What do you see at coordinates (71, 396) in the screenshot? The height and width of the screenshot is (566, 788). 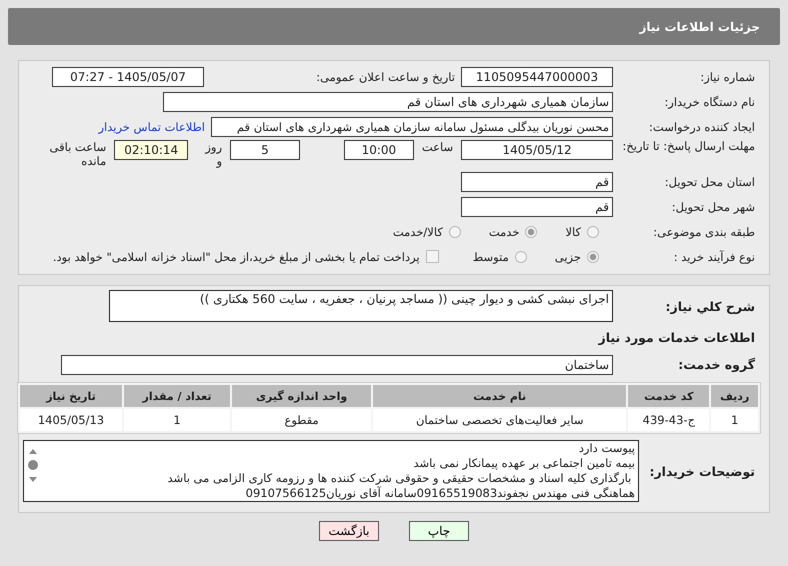 I see `column-header: تاریخ نیاز` at bounding box center [71, 396].